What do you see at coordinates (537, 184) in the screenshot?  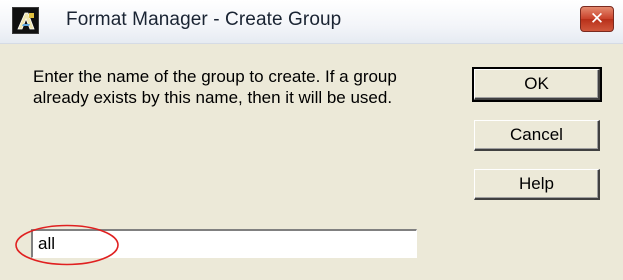 I see `help-button: Help` at bounding box center [537, 184].